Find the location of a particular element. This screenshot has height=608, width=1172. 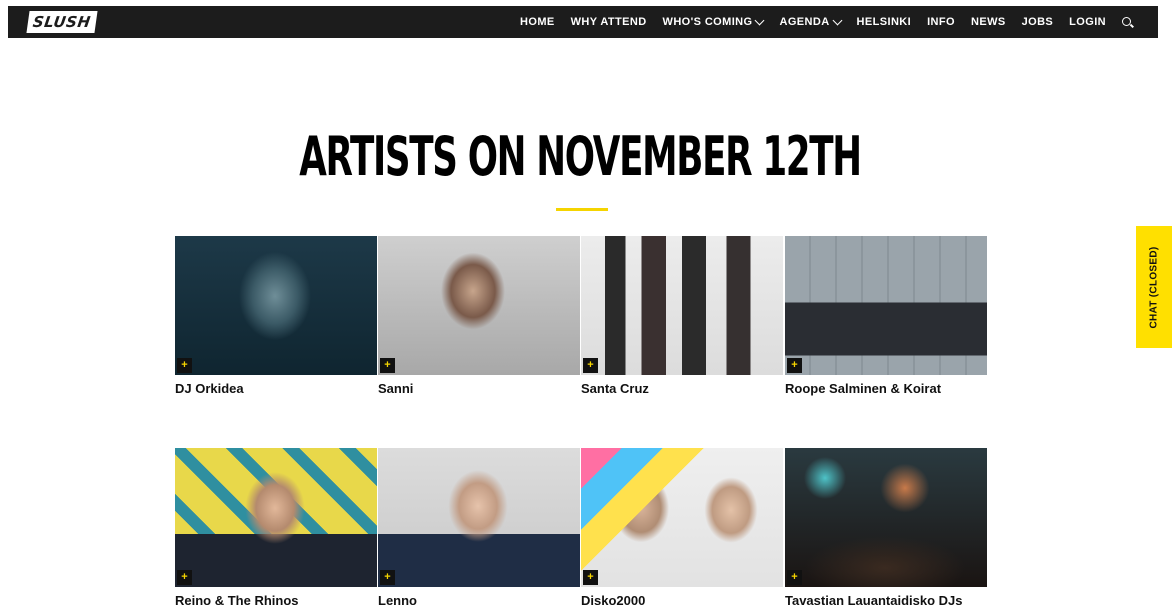

artist-card-reino: + Reino & The Rhinos is located at coordinates (276, 528).